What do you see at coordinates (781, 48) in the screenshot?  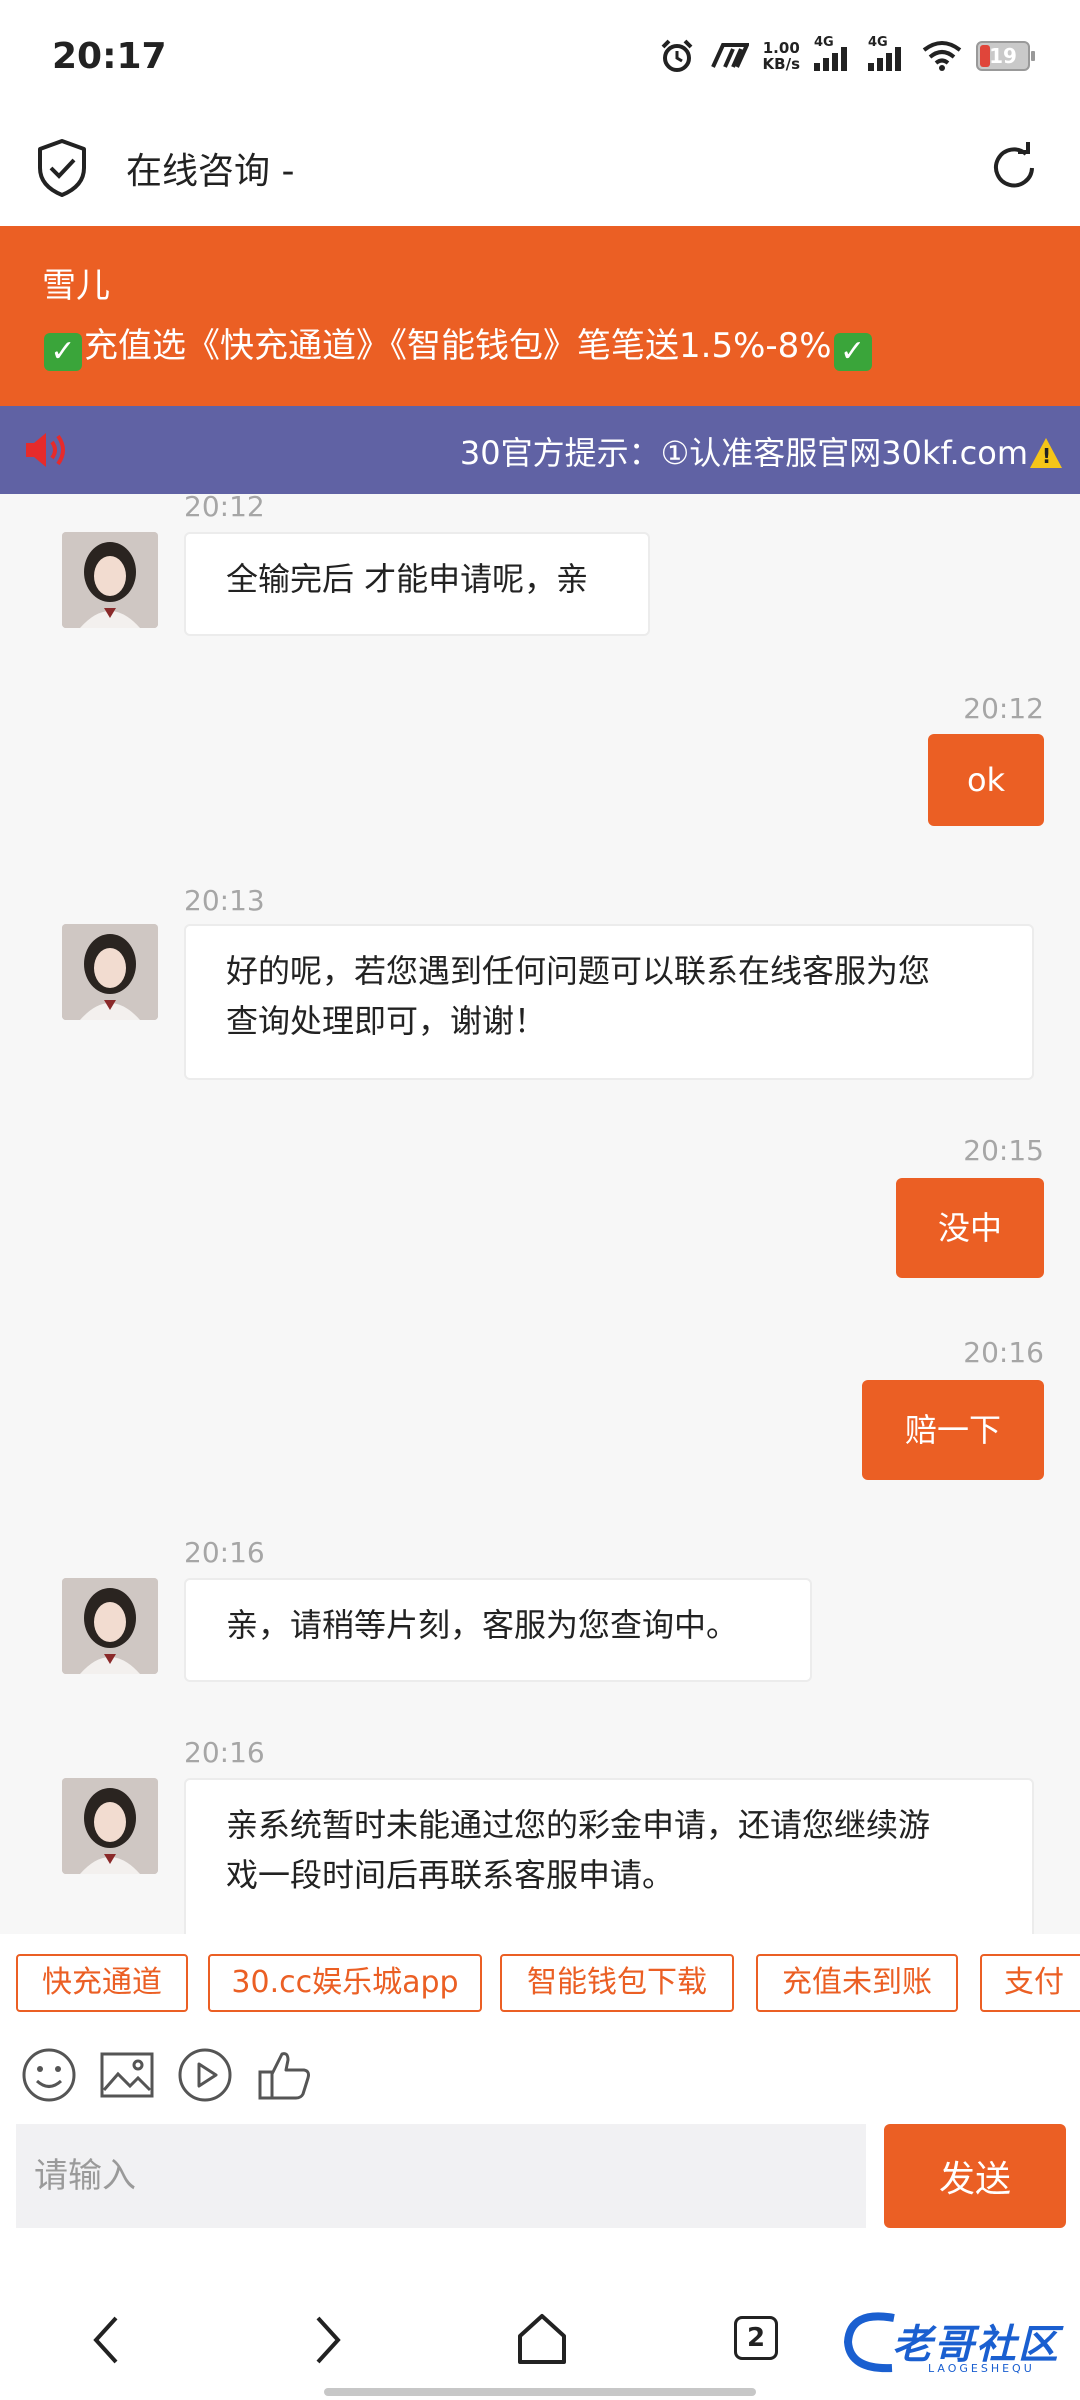 I see `net-speed-value: 1.00` at bounding box center [781, 48].